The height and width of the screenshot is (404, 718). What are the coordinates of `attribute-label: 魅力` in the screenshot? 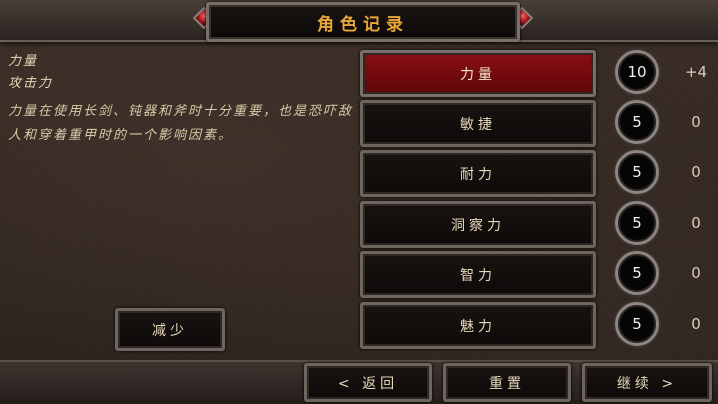 It's located at (478, 326).